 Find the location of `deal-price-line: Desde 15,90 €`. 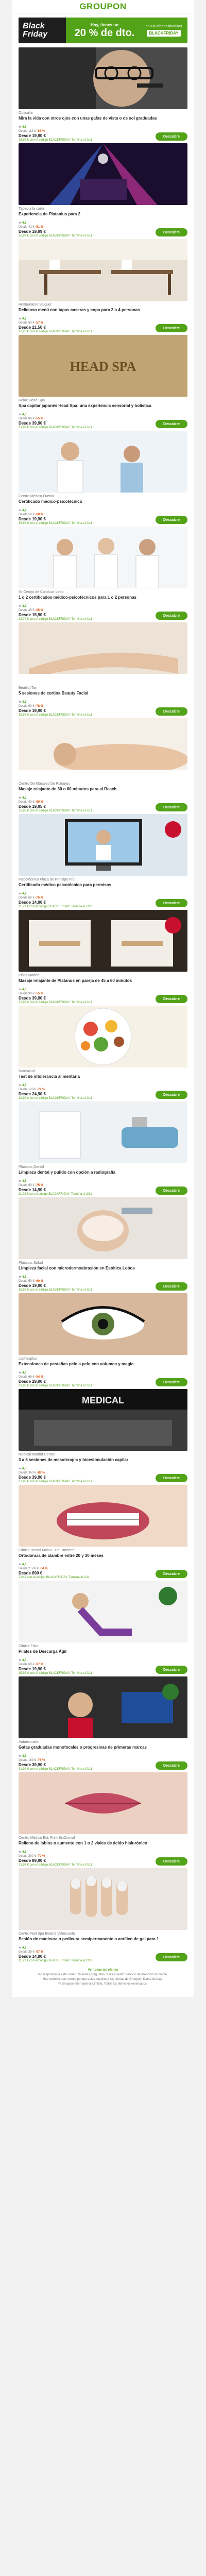

deal-price-line: Desde 15,90 € is located at coordinates (55, 615).